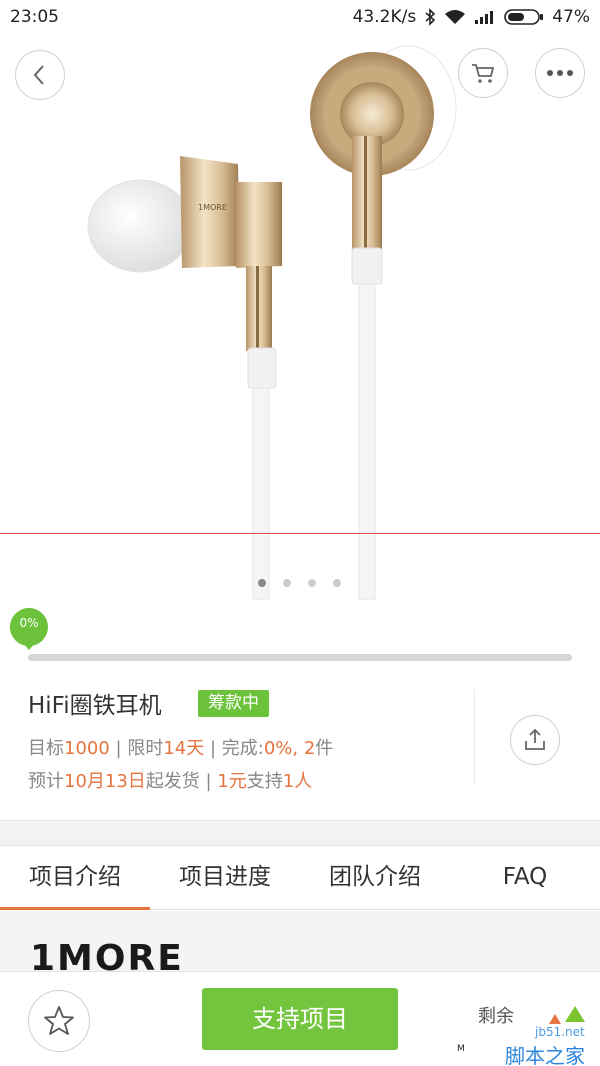 This screenshot has height=1066, width=600. What do you see at coordinates (430, 17) in the screenshot?
I see `bluetooth-icon` at bounding box center [430, 17].